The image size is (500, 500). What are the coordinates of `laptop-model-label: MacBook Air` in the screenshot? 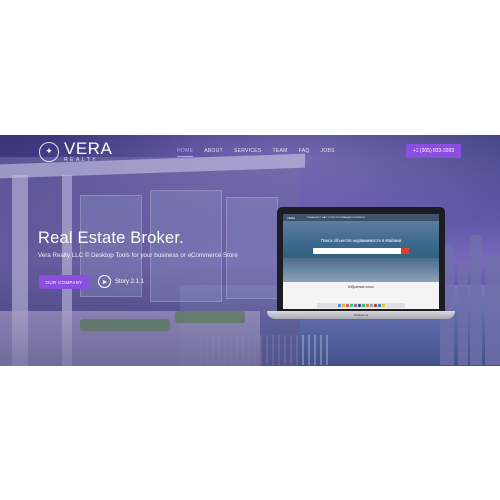 It's located at (361, 315).